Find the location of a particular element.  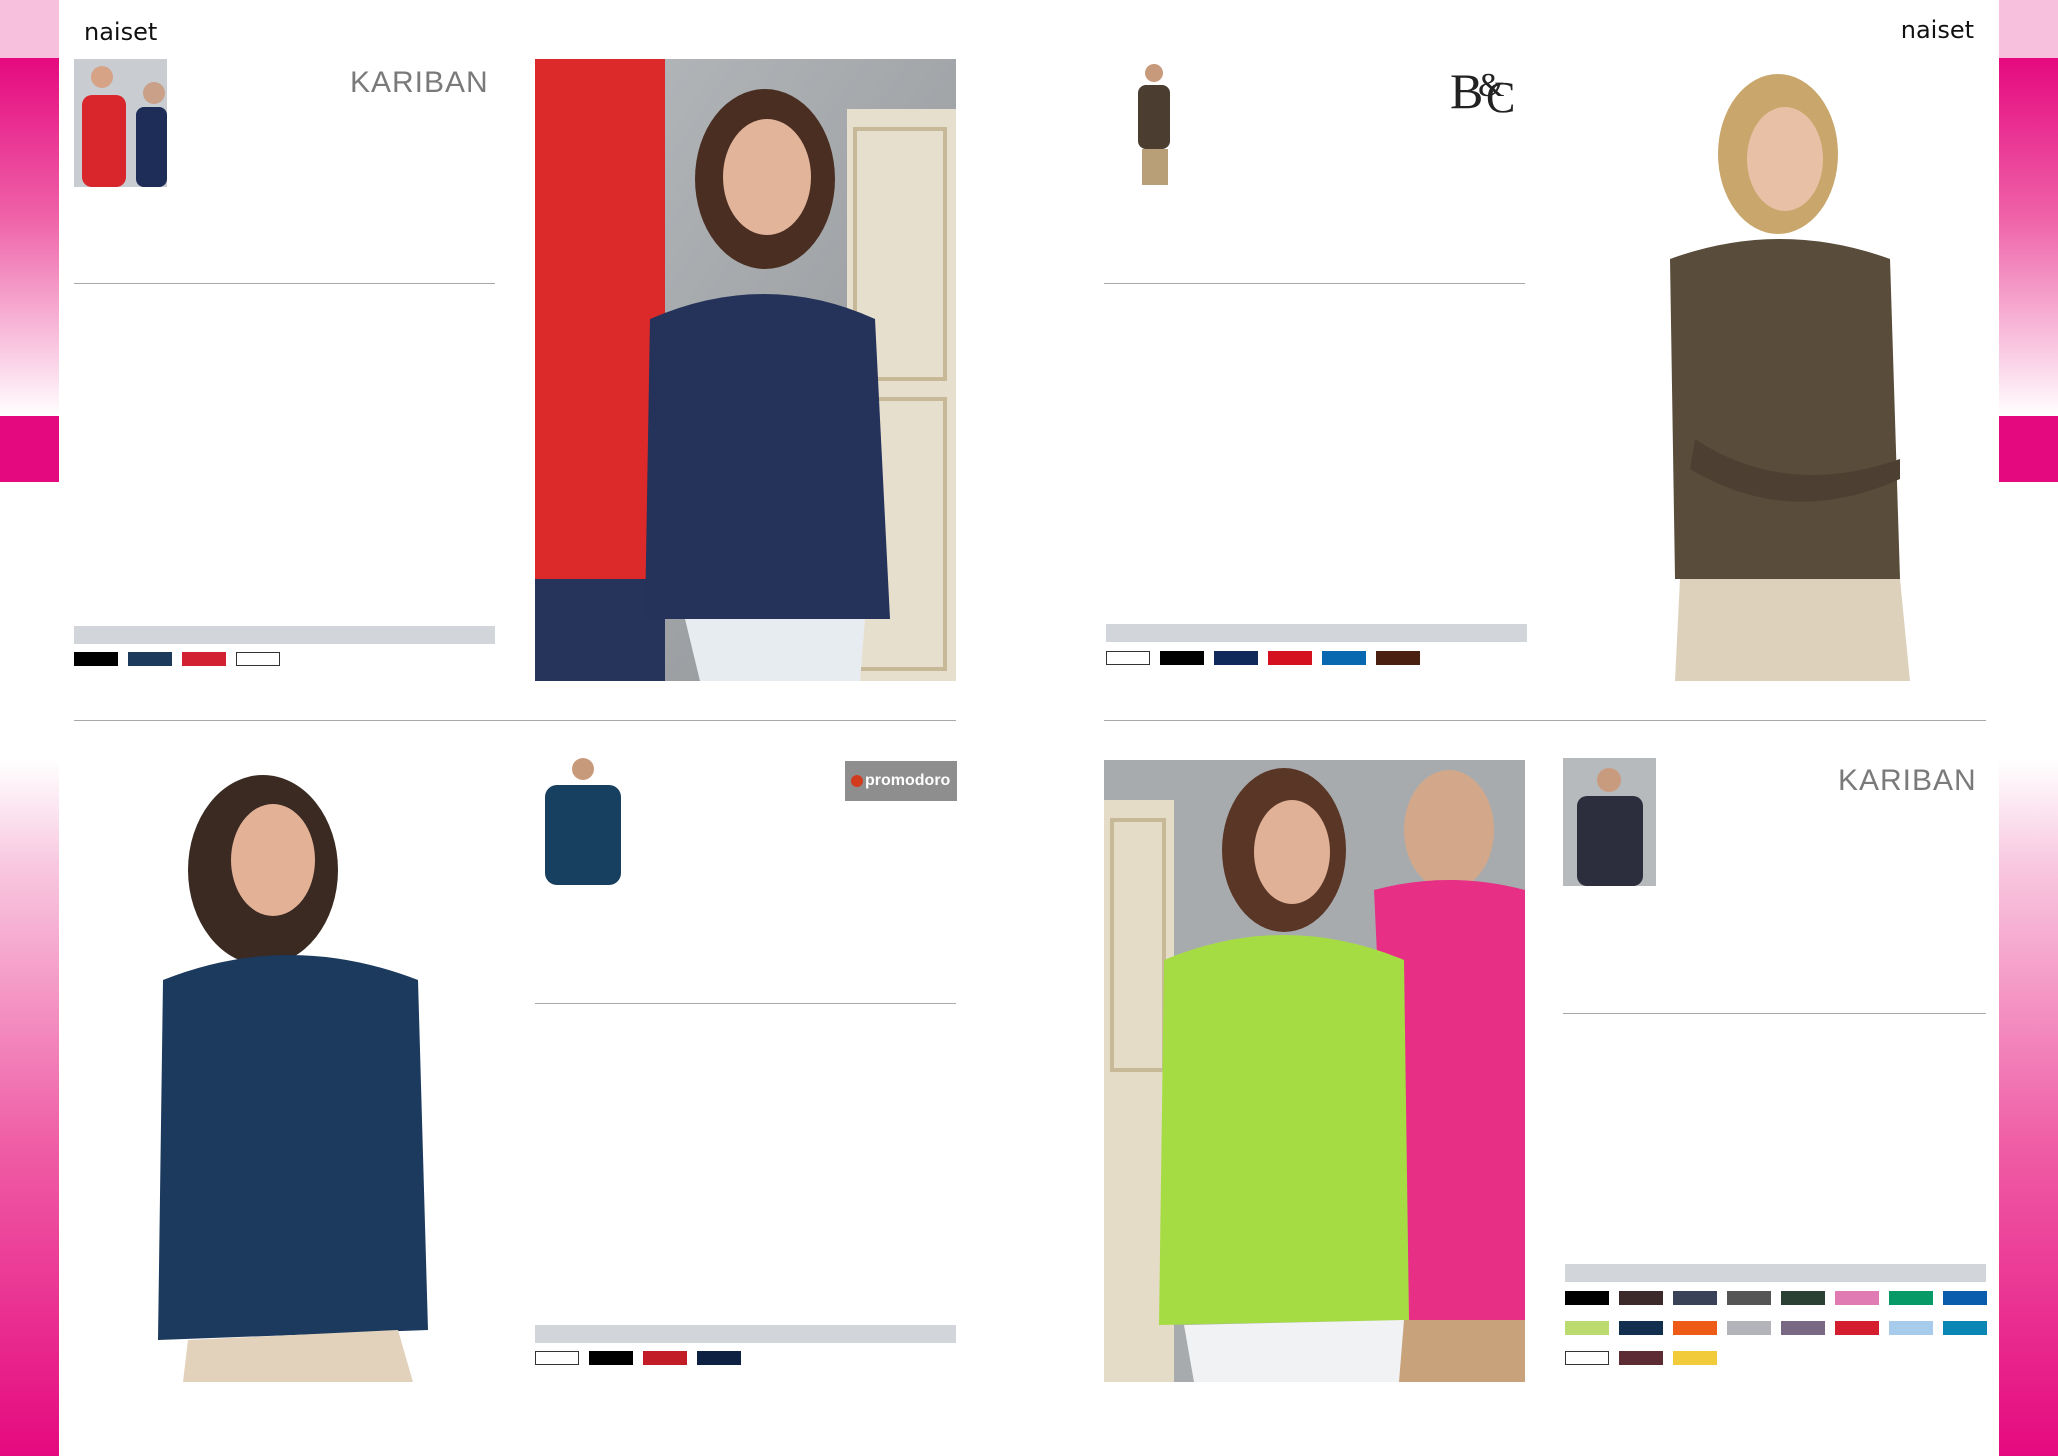

color-swatch-light-grey is located at coordinates (1749, 1328).